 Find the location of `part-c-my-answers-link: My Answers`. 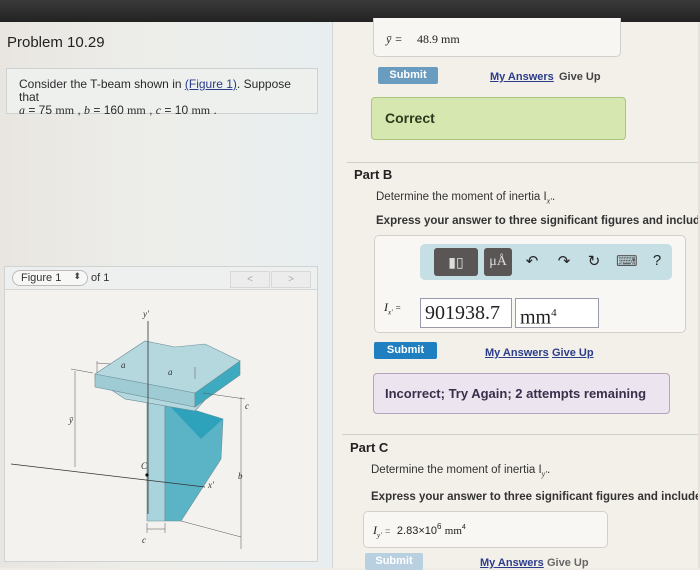

part-c-my-answers-link: My Answers is located at coordinates (512, 563).